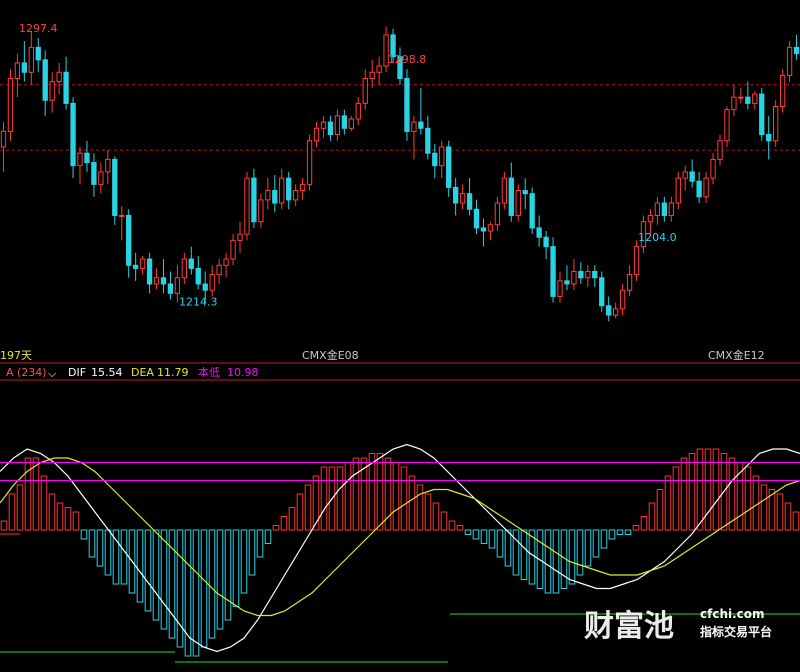 This screenshot has width=800, height=672. Describe the element at coordinates (16, 355) in the screenshot. I see `days-label: 197天` at that location.